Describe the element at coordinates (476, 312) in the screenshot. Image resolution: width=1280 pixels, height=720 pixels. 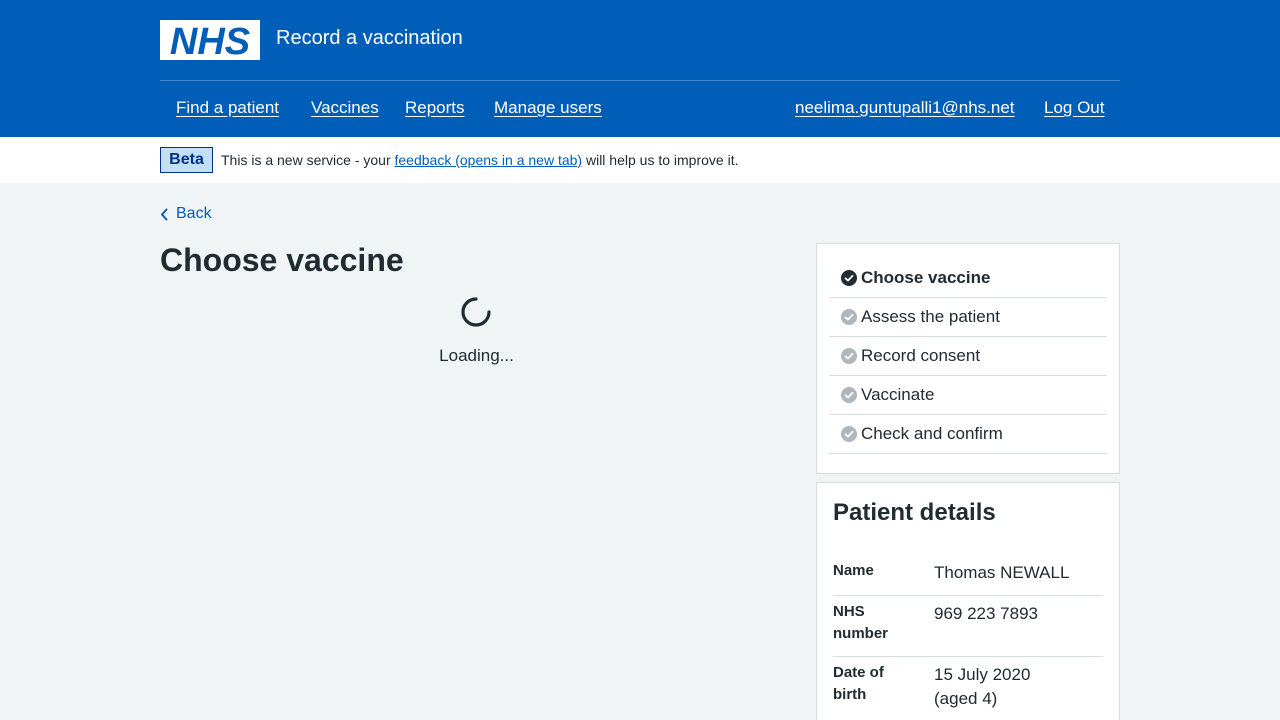
I see `spinner-icon` at that location.